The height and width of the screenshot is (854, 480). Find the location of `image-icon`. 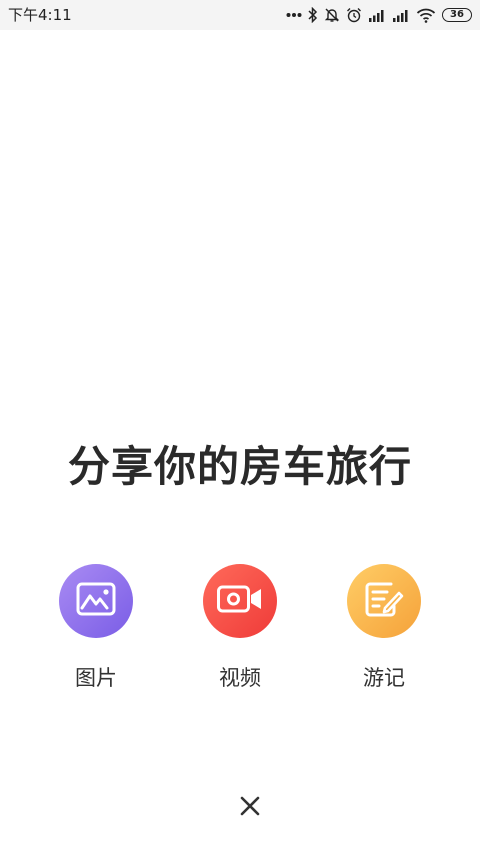

image-icon is located at coordinates (96, 601).